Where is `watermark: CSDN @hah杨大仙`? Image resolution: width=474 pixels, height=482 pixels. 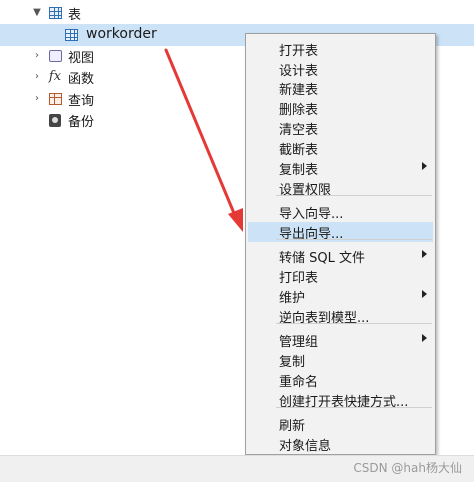 watermark: CSDN @hah杨大仙 is located at coordinates (407, 468).